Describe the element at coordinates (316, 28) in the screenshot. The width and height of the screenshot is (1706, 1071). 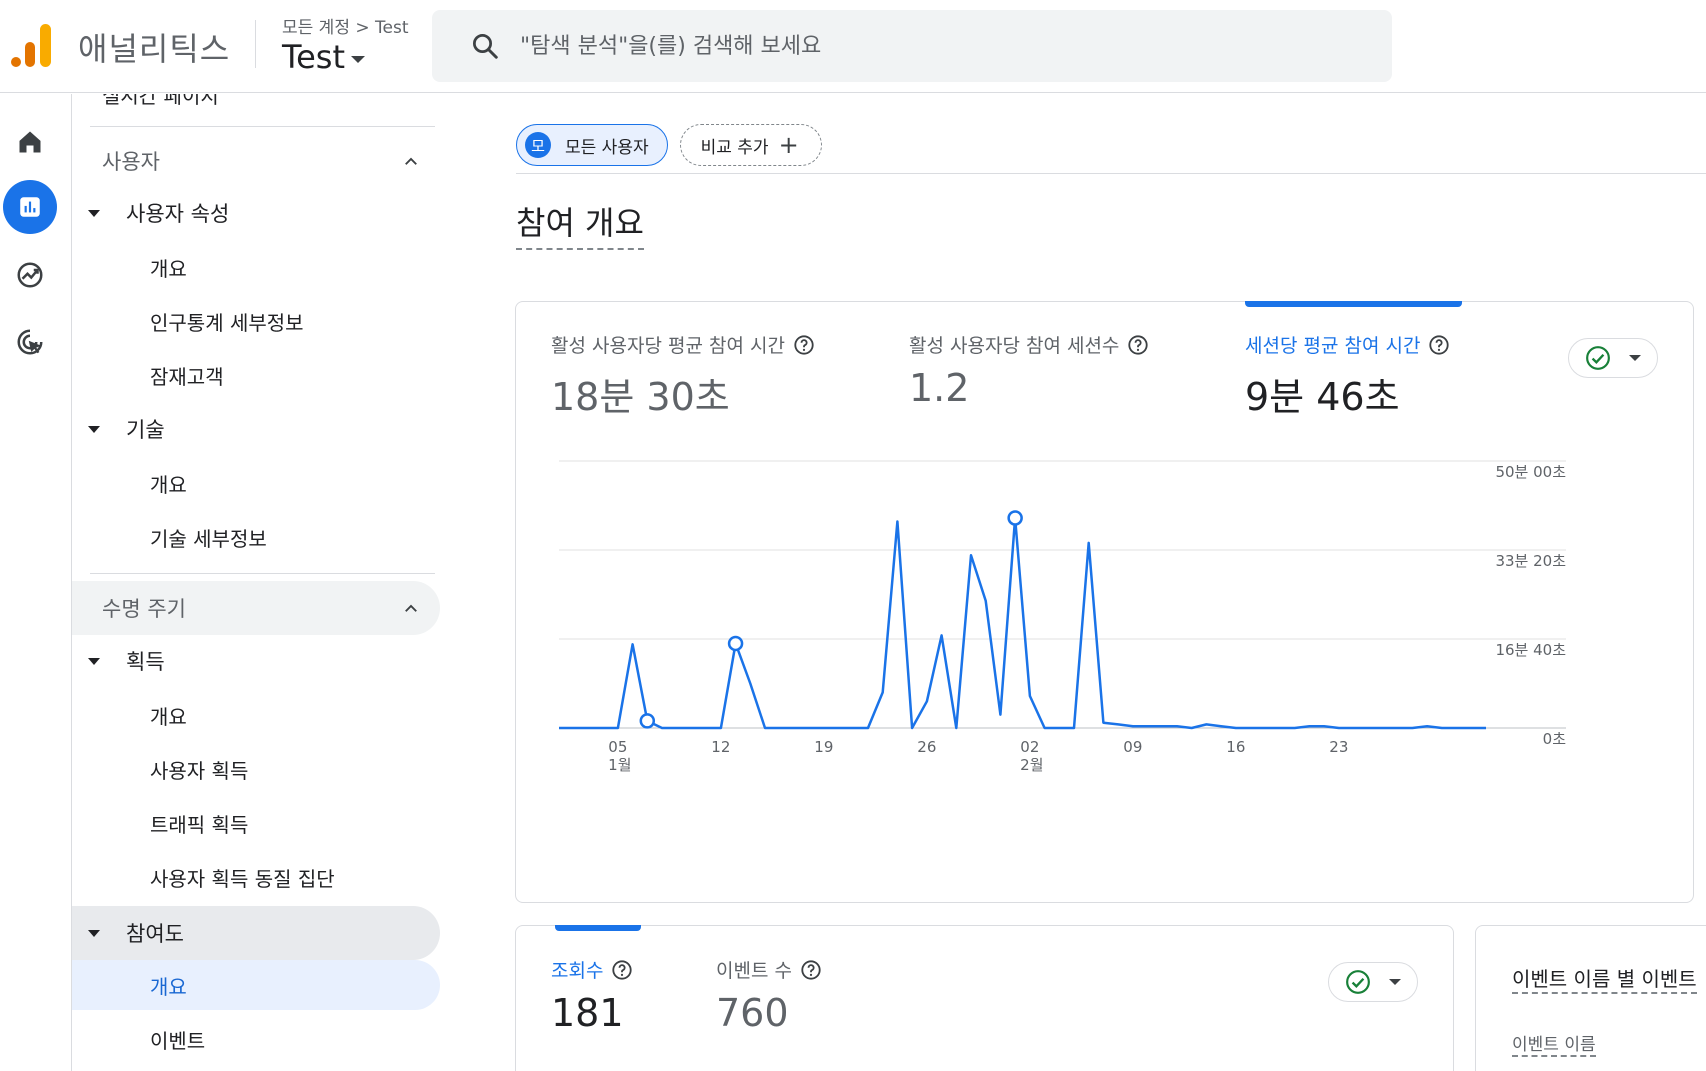
I see `breadcrumb-root: 모든 계정` at that location.